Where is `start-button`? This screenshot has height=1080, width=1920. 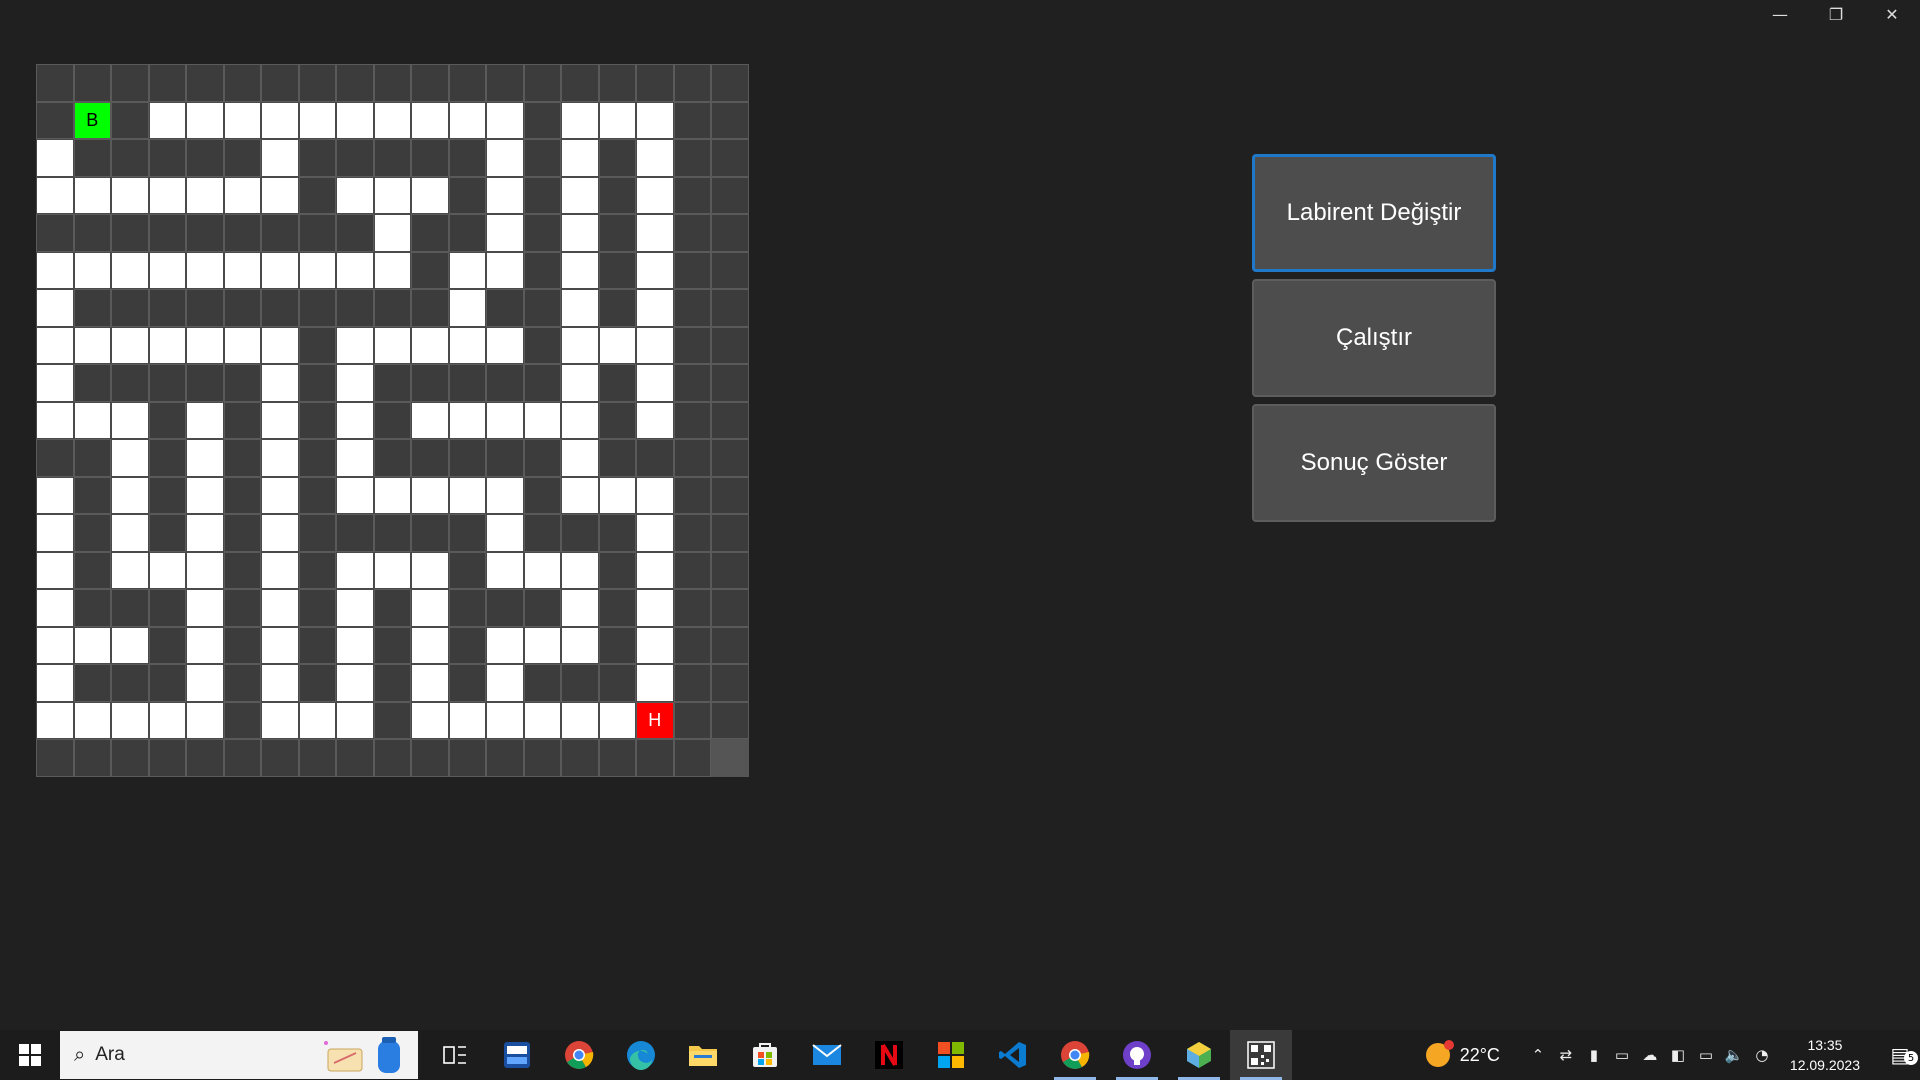 start-button is located at coordinates (30, 1055).